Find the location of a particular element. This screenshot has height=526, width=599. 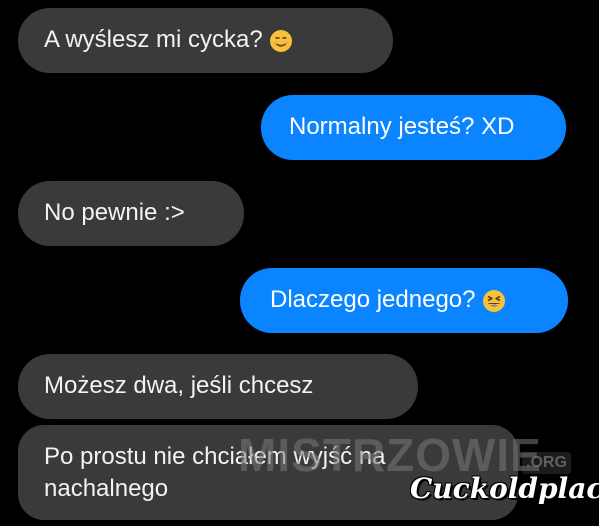

message-text: Dlaczego jednego? is located at coordinates (373, 299).